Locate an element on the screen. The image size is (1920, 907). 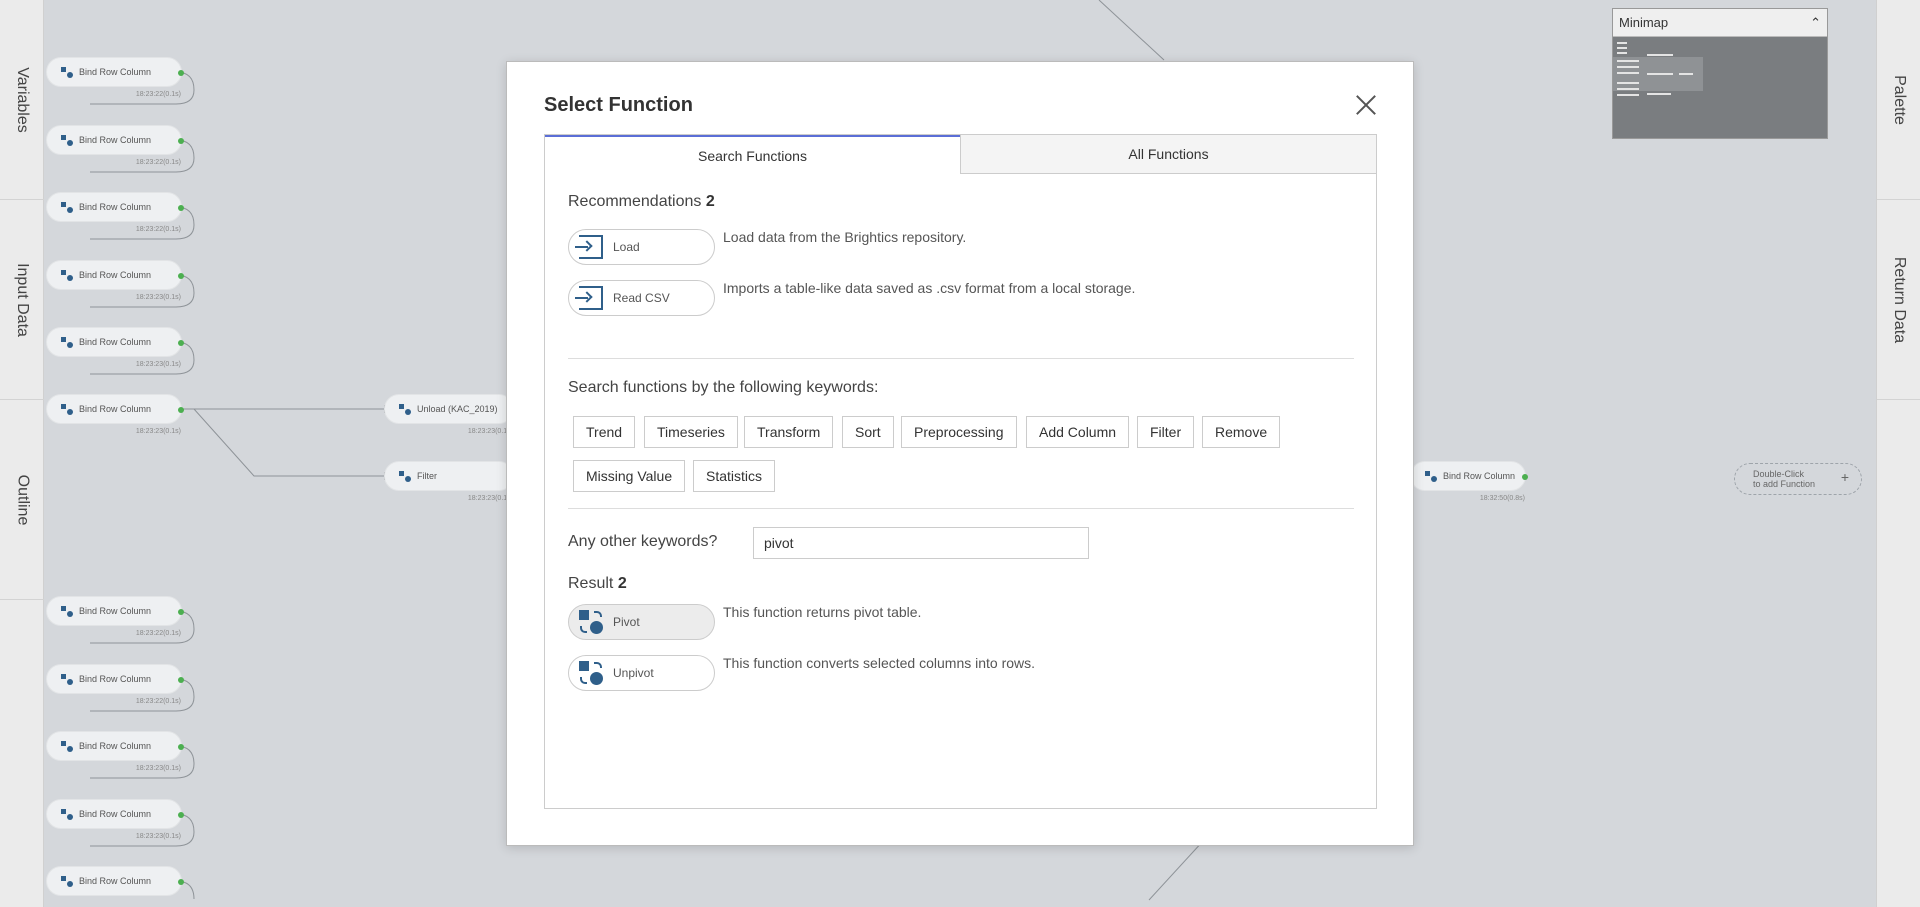
keyword-trend: Trend is located at coordinates (604, 432).